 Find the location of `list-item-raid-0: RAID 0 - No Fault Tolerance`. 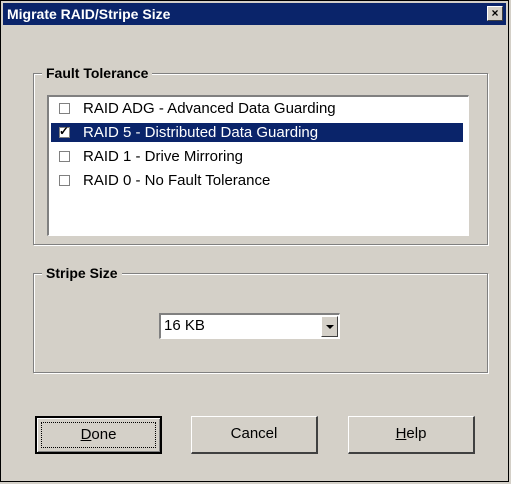

list-item-raid-0: RAID 0 - No Fault Tolerance is located at coordinates (257, 180).